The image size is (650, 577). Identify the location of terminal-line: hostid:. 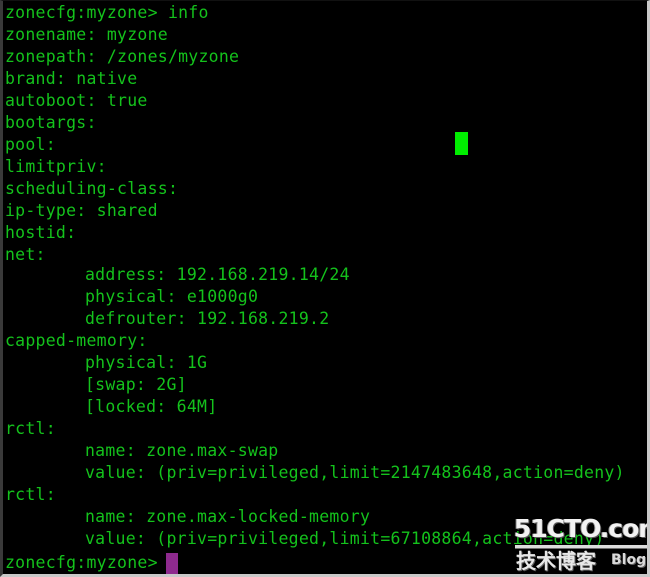
(41, 232).